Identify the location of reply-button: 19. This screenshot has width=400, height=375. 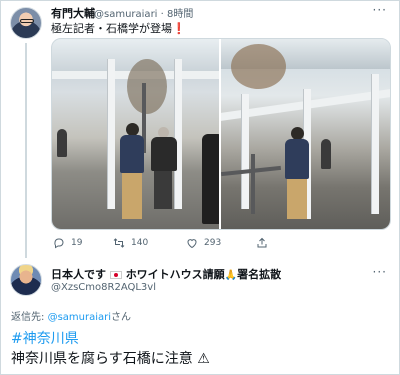
(67, 243).